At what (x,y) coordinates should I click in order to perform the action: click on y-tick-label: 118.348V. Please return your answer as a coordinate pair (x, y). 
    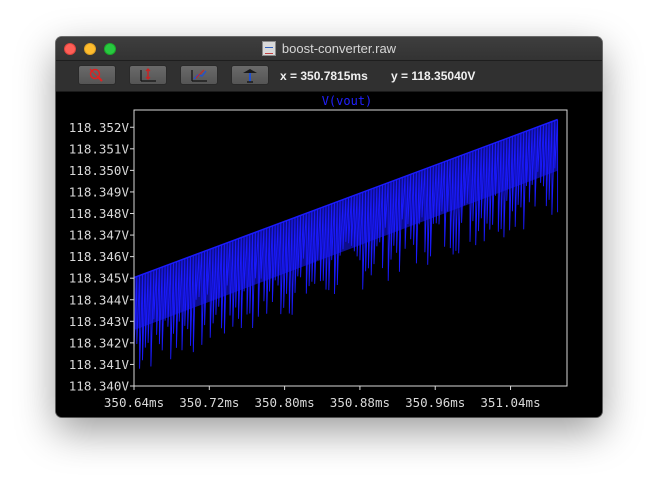
    Looking at the image, I should click on (99, 213).